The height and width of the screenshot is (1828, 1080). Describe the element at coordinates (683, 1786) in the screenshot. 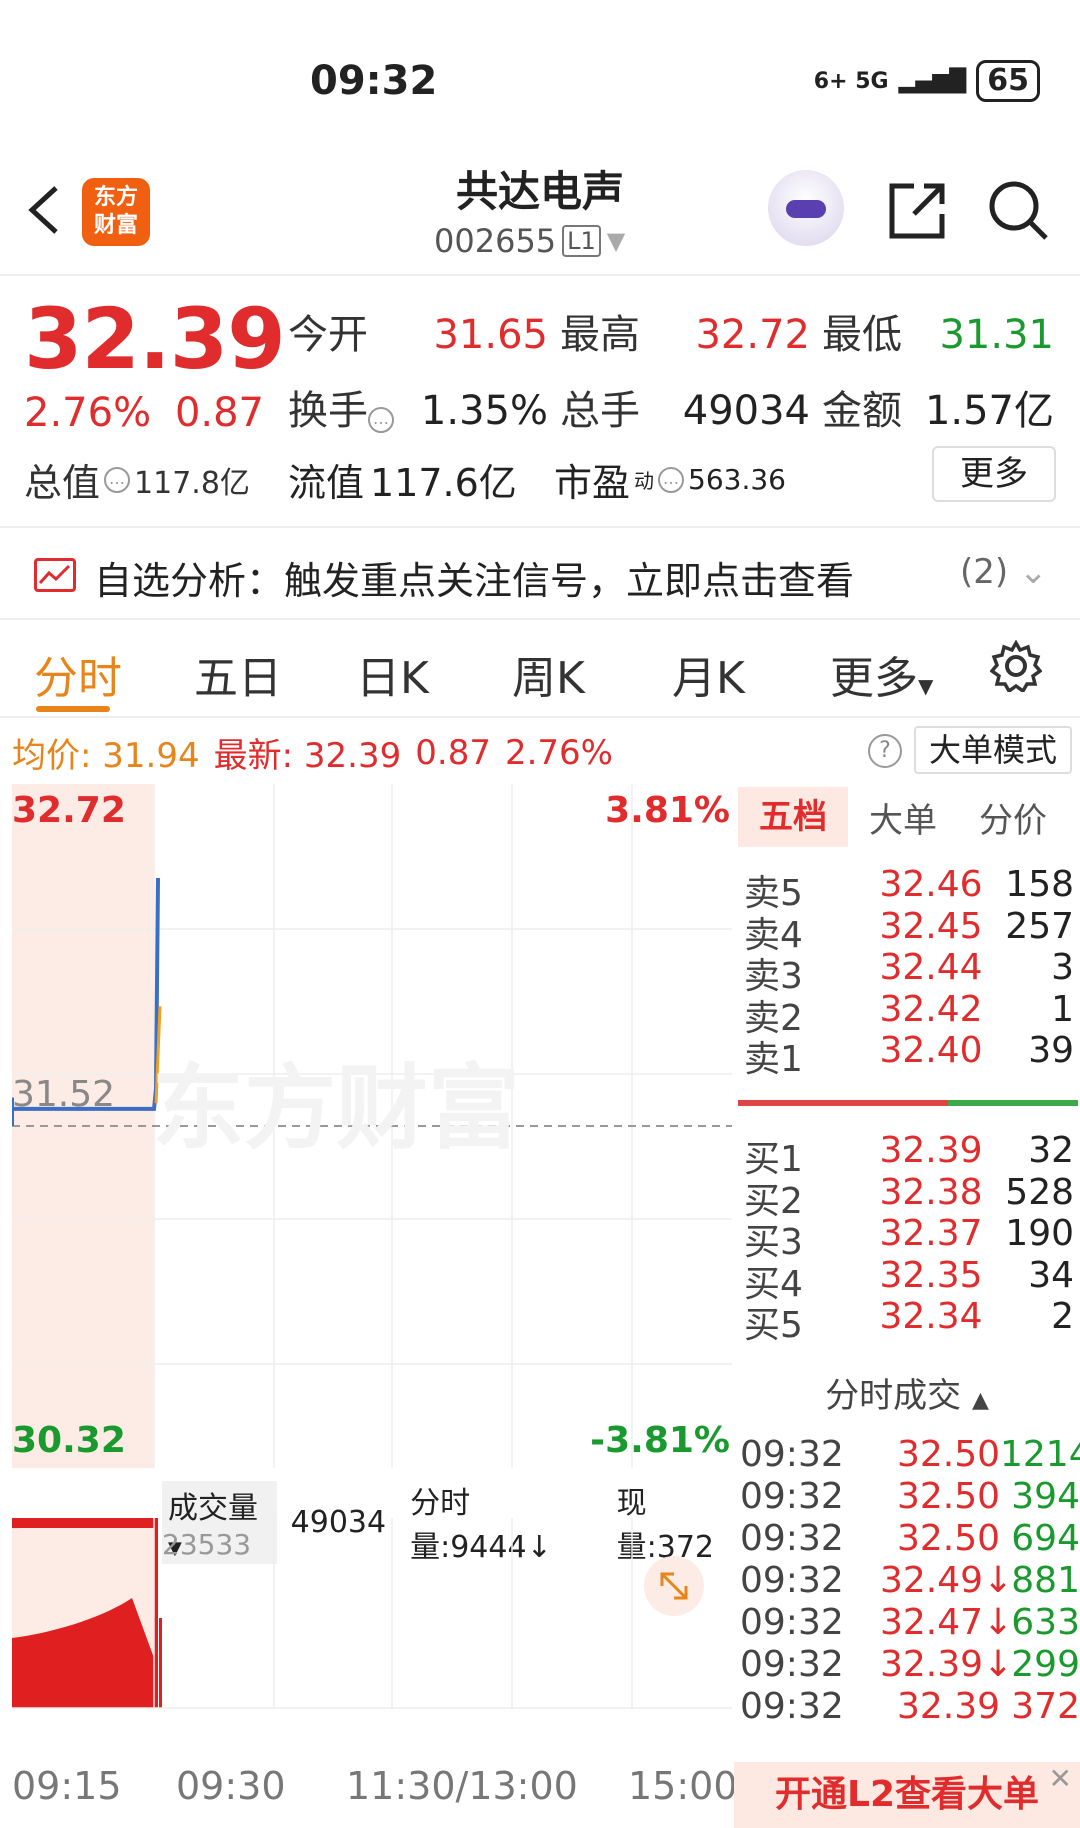

I see `time-tick: 15:00` at that location.